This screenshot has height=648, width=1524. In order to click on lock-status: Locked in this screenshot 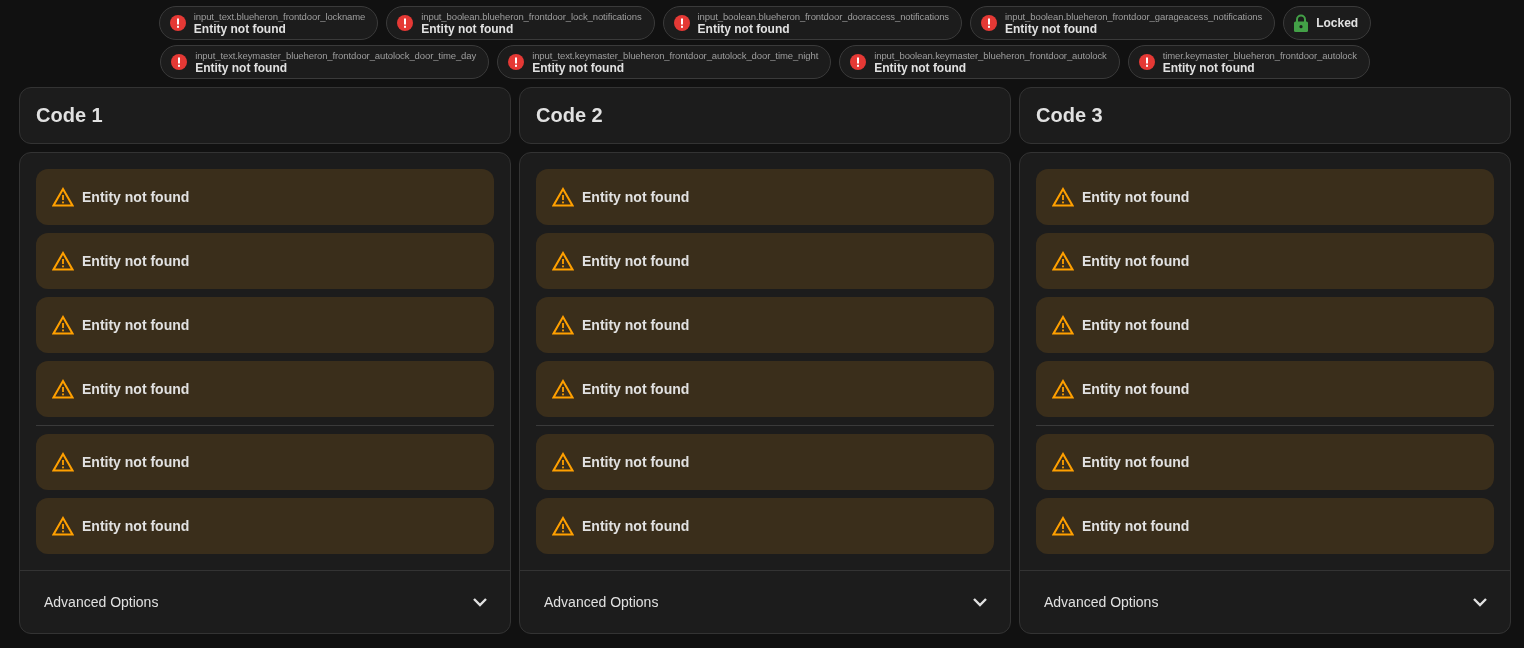, I will do `click(1337, 23)`.